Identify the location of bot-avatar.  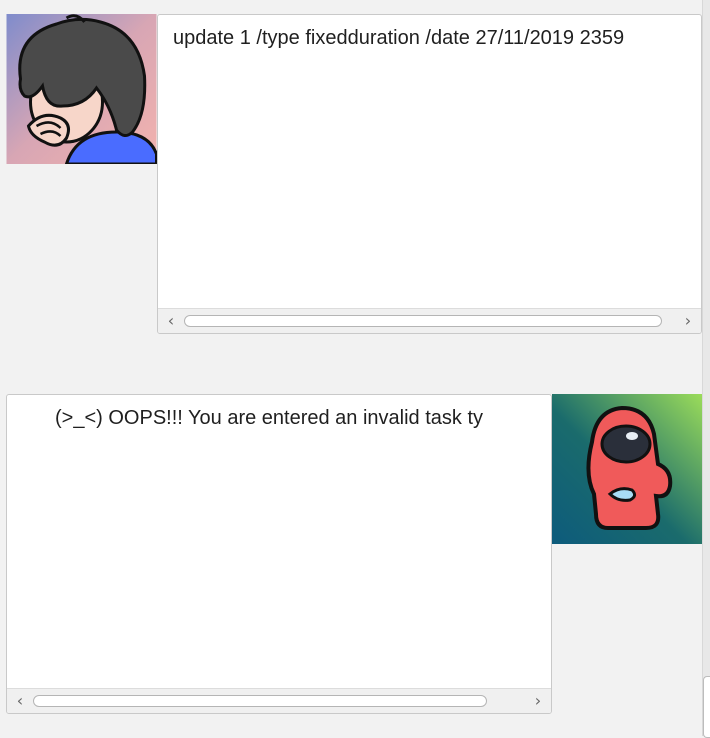
(627, 469).